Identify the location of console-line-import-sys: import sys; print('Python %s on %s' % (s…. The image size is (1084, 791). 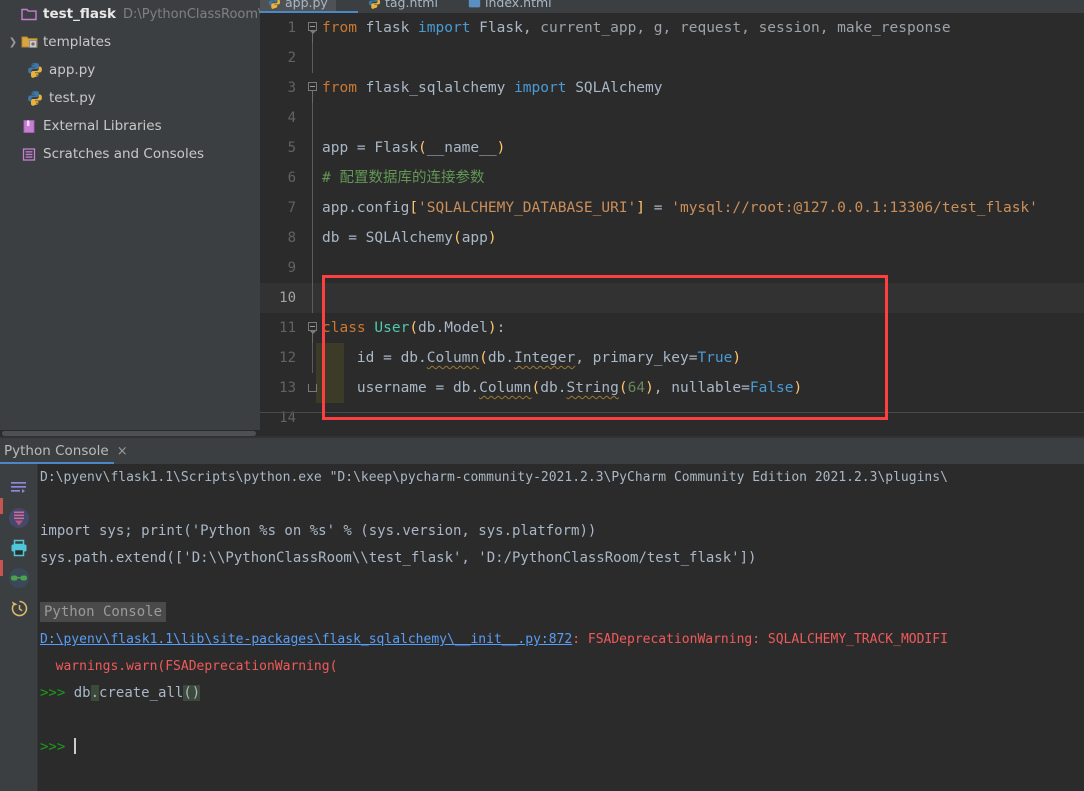
(318, 531).